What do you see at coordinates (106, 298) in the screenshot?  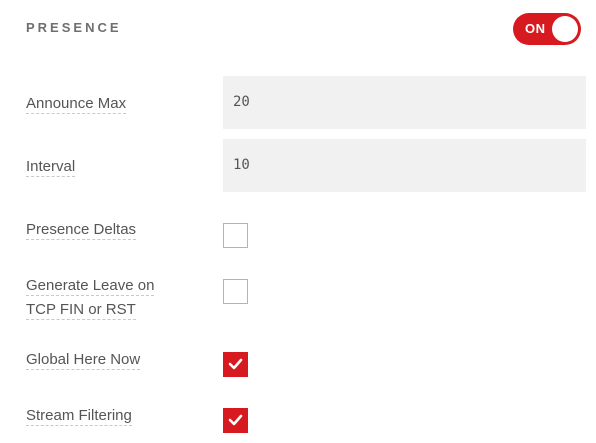 I see `generate-leave-label: Generate Leave on TCP FIN or RST` at bounding box center [106, 298].